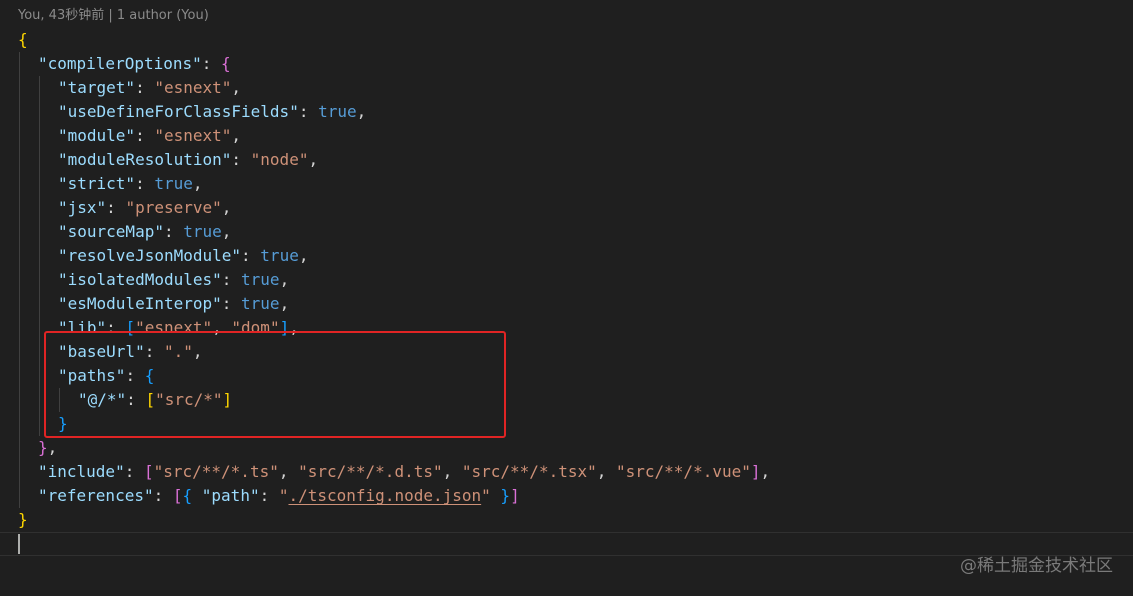  What do you see at coordinates (1036, 566) in the screenshot?
I see `watermark: @稀土掘金技术社区` at bounding box center [1036, 566].